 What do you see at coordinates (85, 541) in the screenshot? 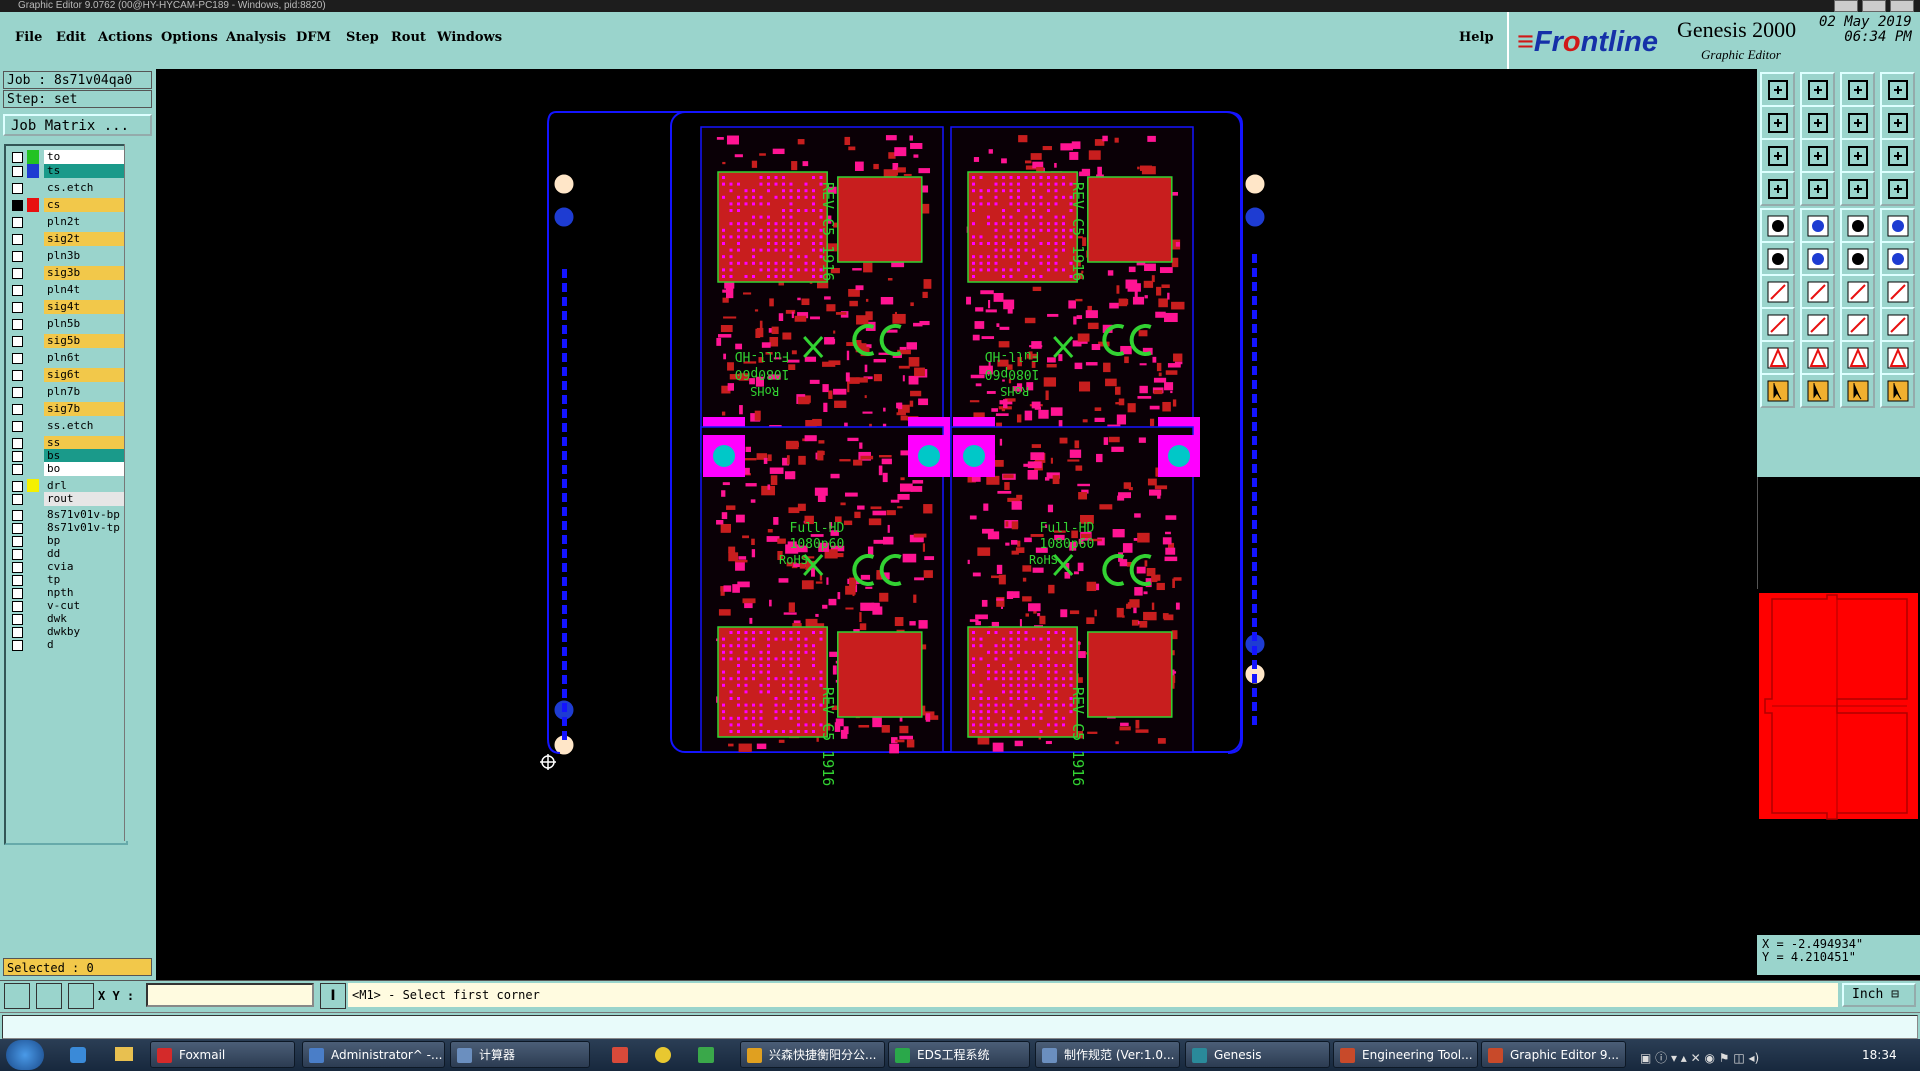
I see `layer-name: bp` at bounding box center [85, 541].